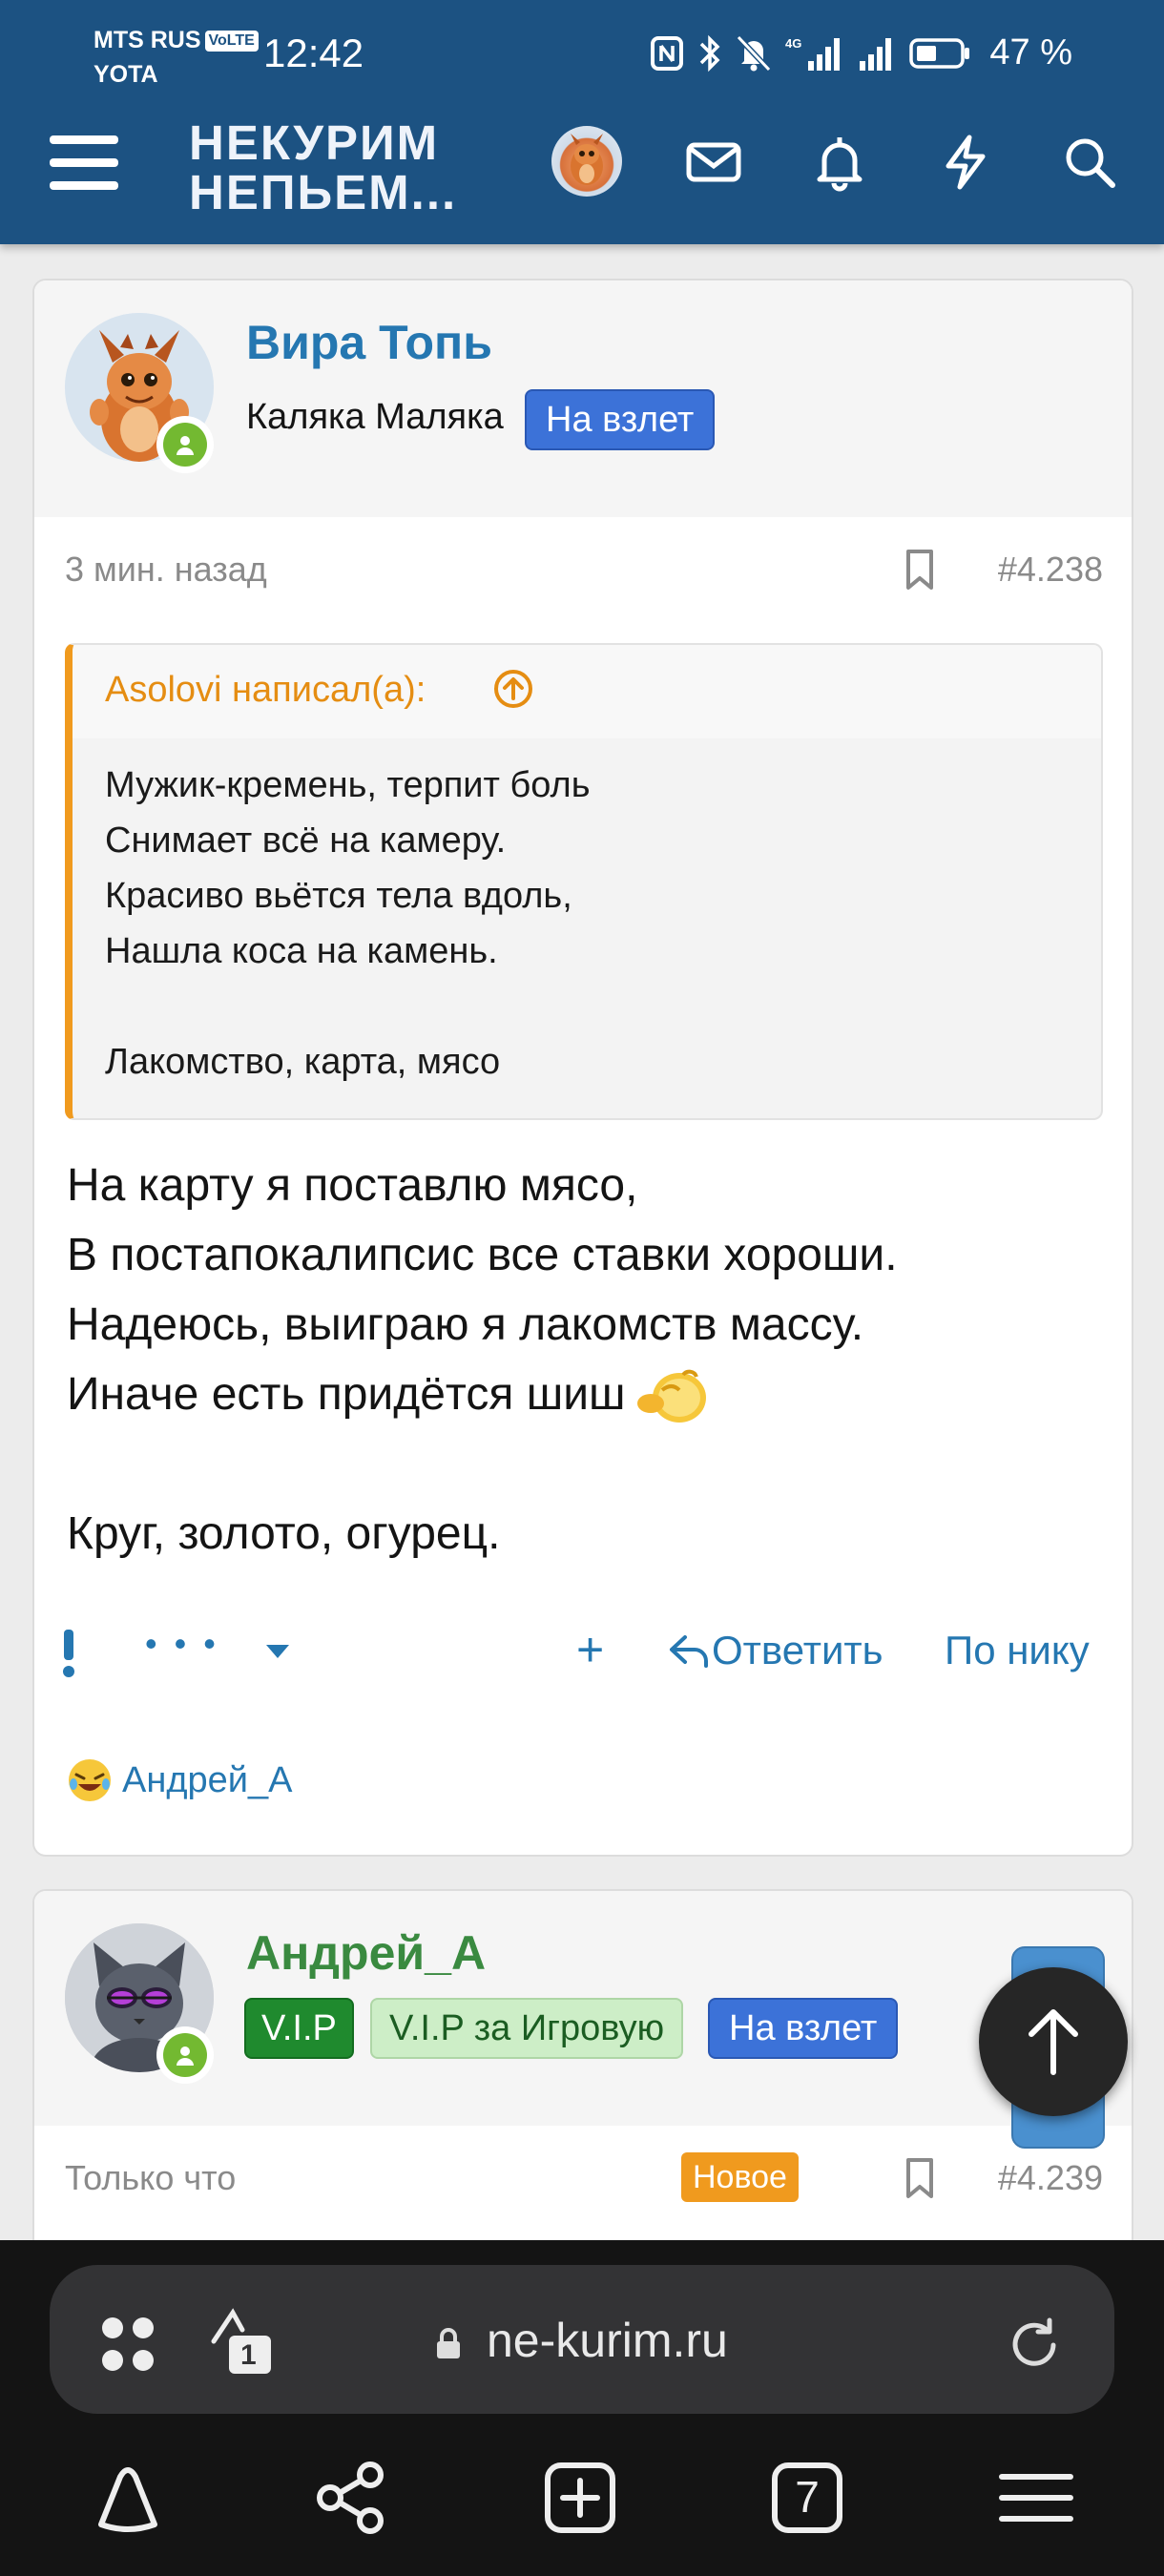 The width and height of the screenshot is (1164, 2576). Describe the element at coordinates (69, 1652) in the screenshot. I see `report-icon` at that location.